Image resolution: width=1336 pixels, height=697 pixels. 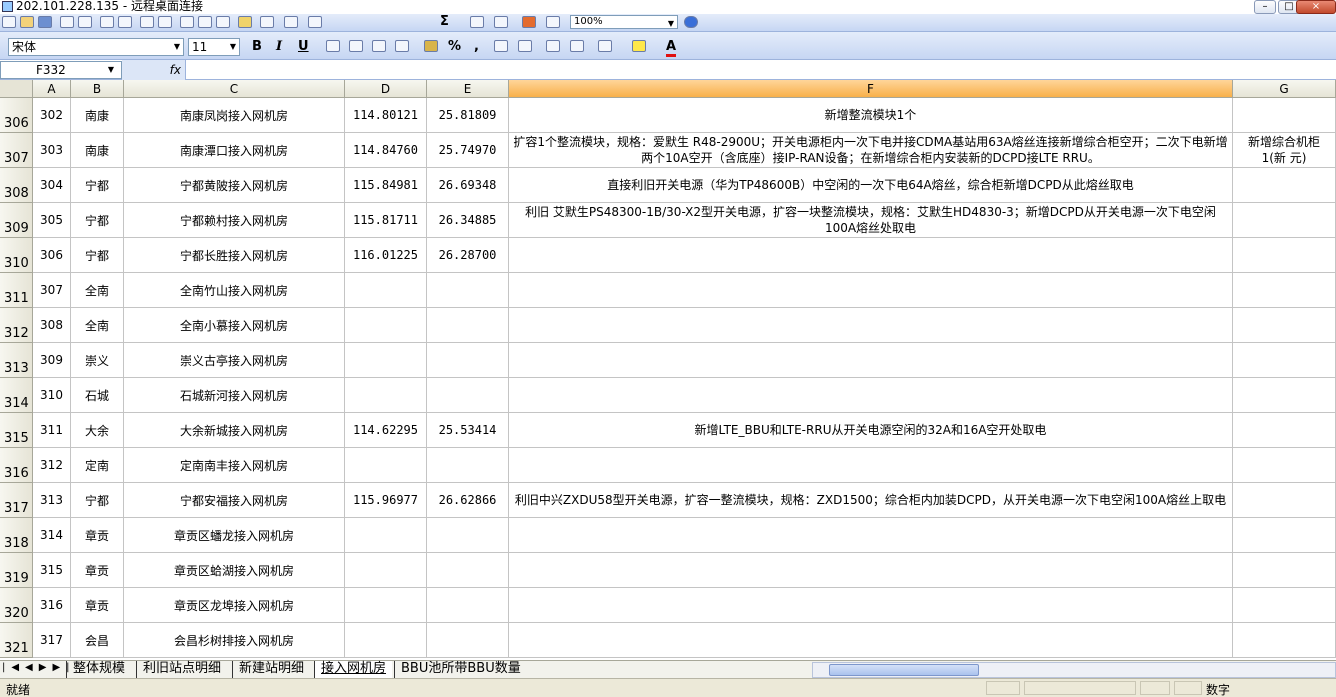 What do you see at coordinates (214, 47) in the screenshot?
I see `font-size-select: 11 ▼` at bounding box center [214, 47].